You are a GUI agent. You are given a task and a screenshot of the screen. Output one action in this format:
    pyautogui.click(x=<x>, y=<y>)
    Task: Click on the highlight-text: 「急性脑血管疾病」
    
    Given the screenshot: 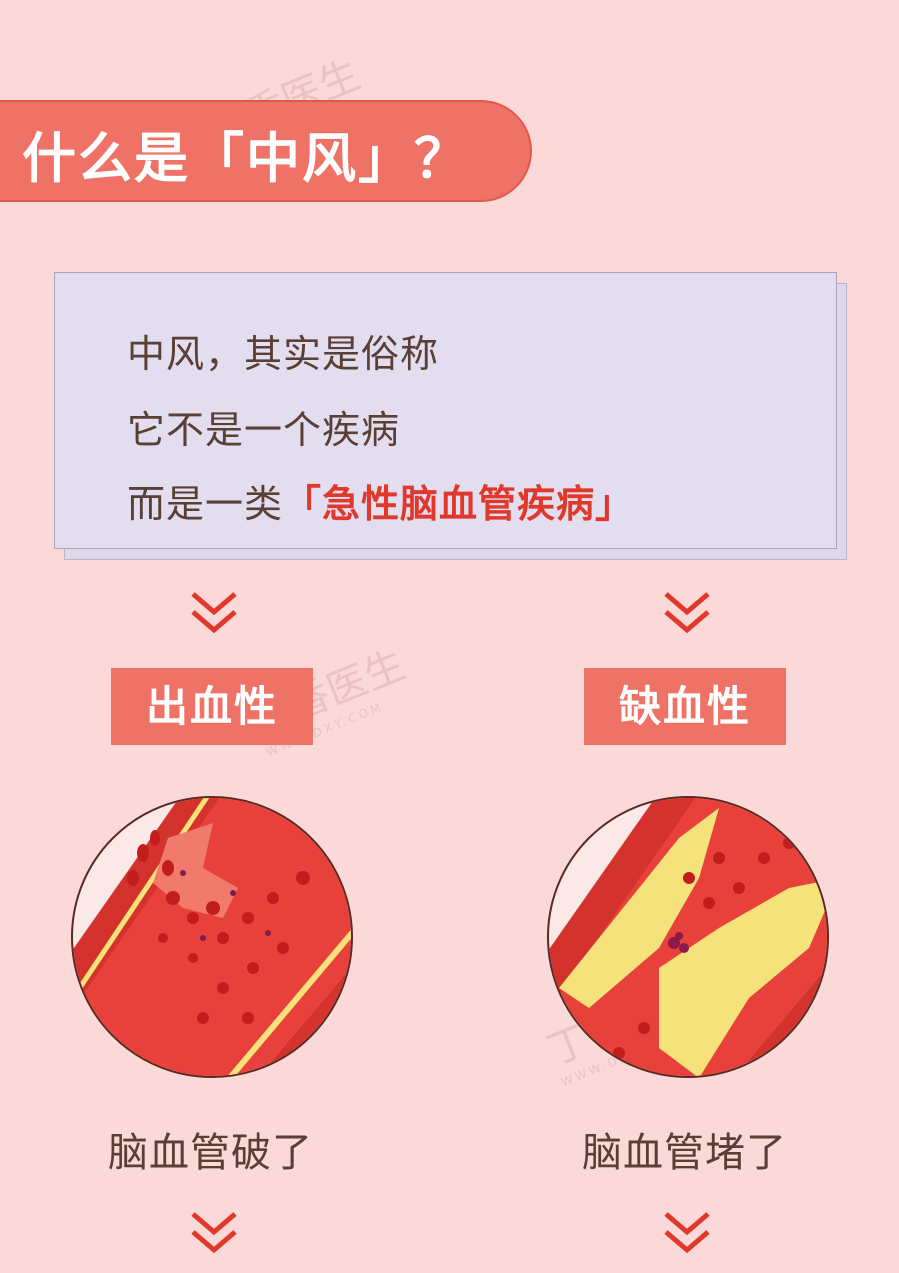 What is the action you would take?
    pyautogui.click(x=459, y=504)
    